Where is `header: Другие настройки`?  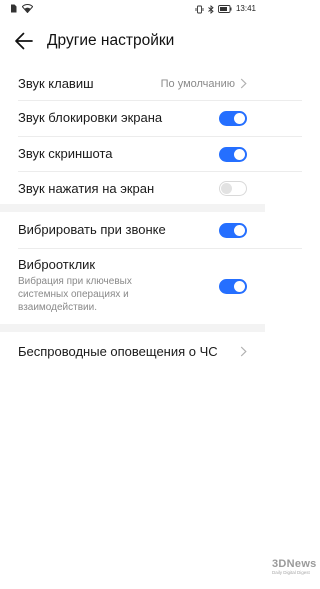
header: Другие настройки is located at coordinates (132, 41).